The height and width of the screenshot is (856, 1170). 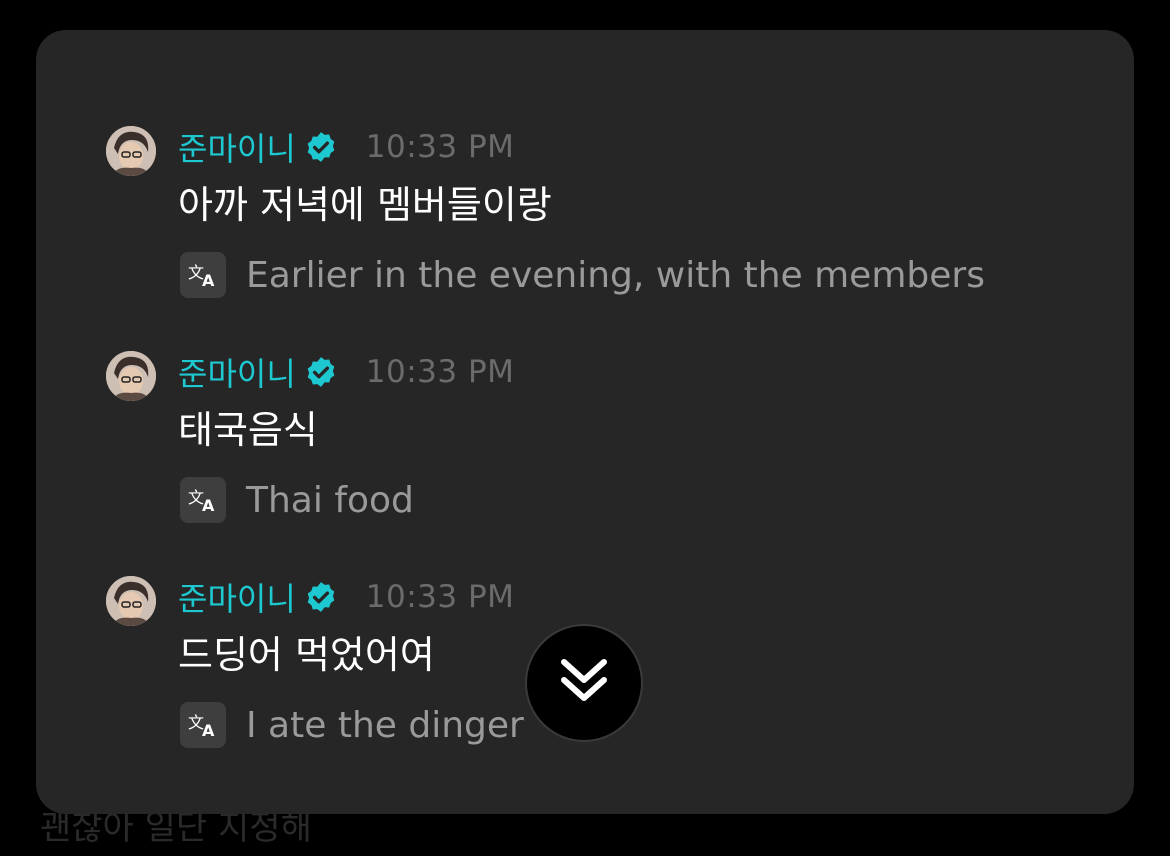 I want to click on message-text: 태국음식, so click(x=248, y=430).